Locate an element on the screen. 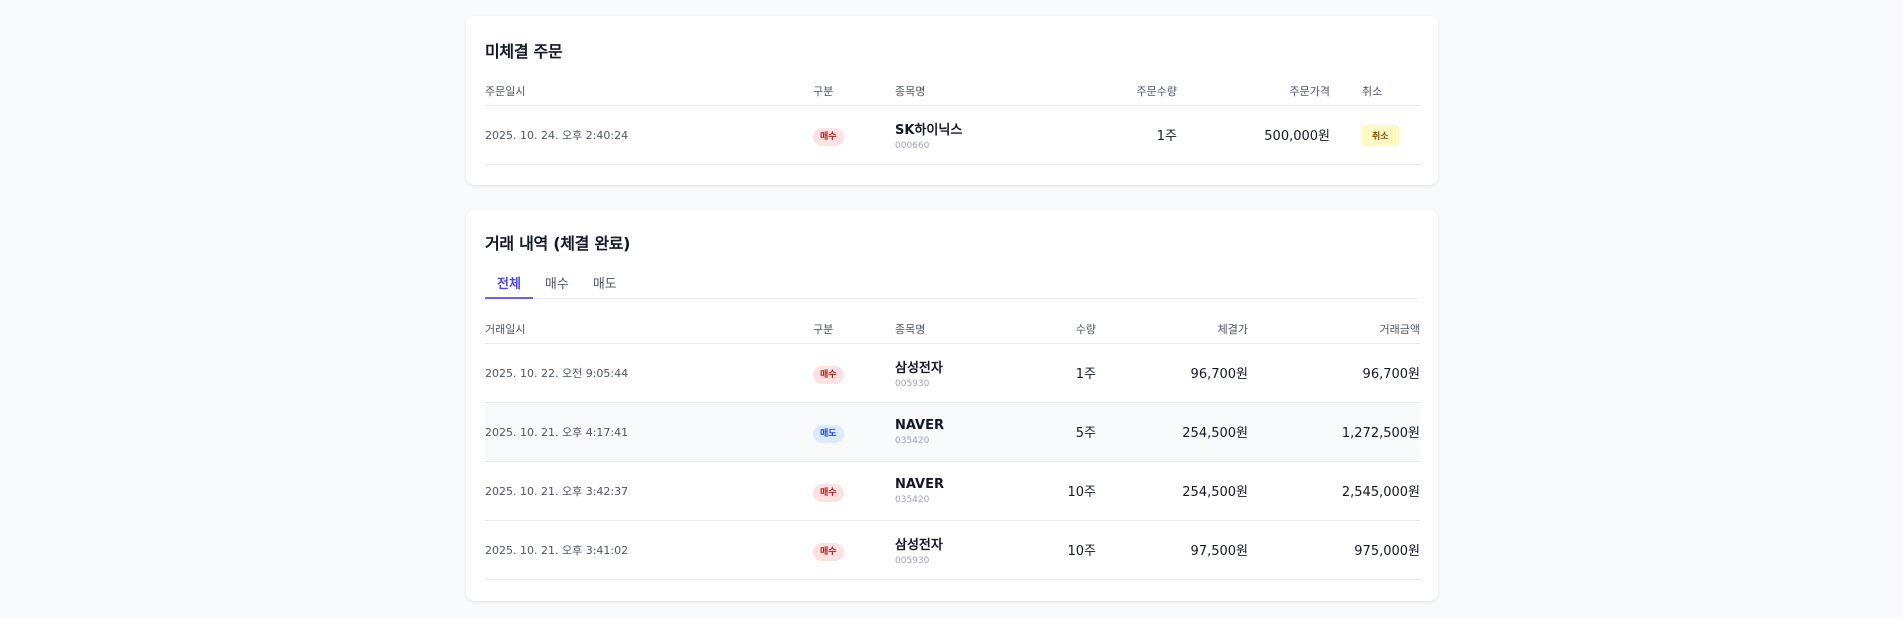  cancel-order-button: 취소 is located at coordinates (1380, 135).